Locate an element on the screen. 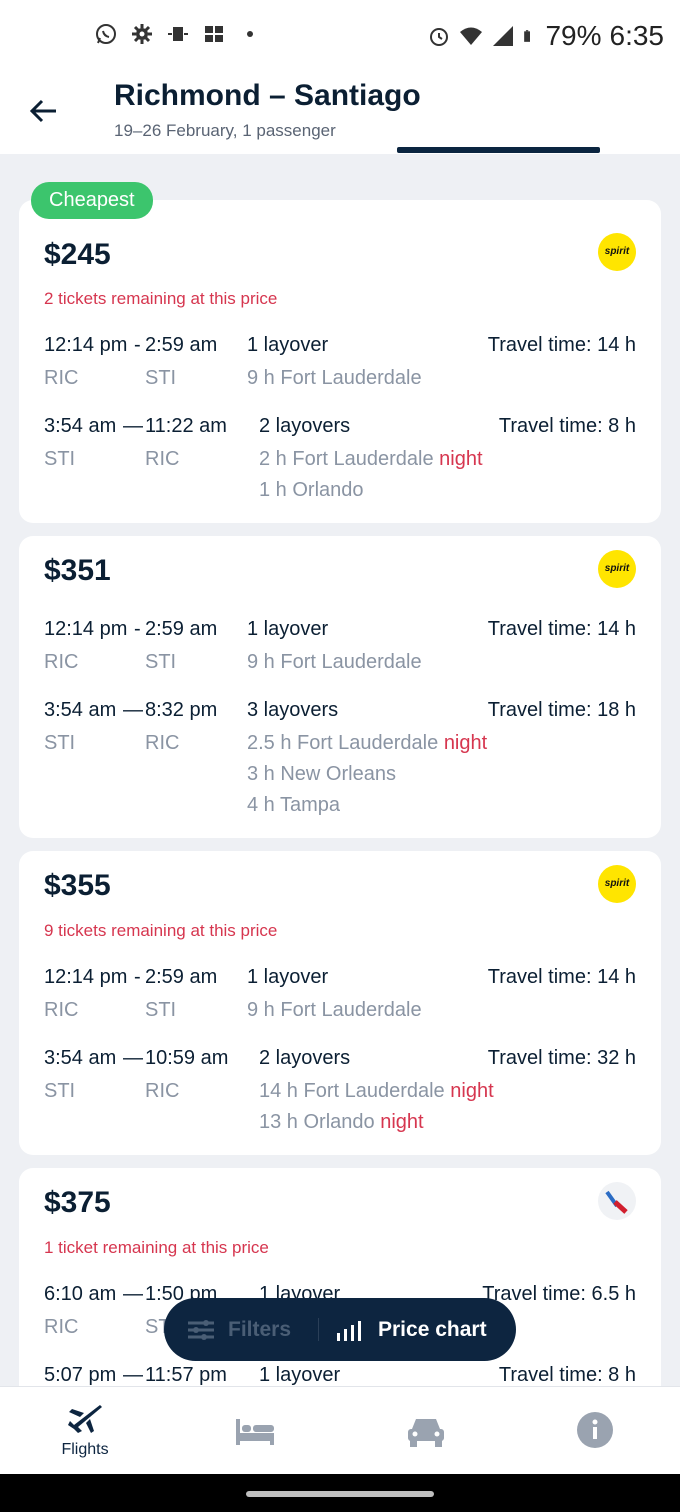 Image resolution: width=680 pixels, height=1512 pixels. layover-stop: 14 h Fort Lauderdale night is located at coordinates (376, 1091).